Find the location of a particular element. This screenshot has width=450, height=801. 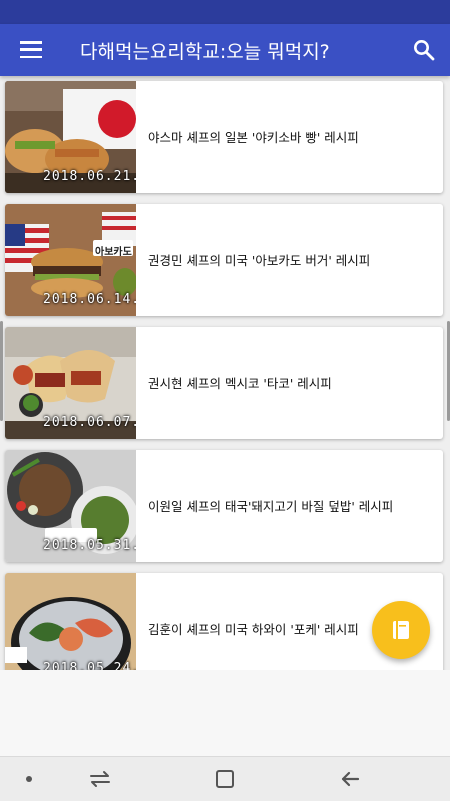

book-fab-button is located at coordinates (401, 630).